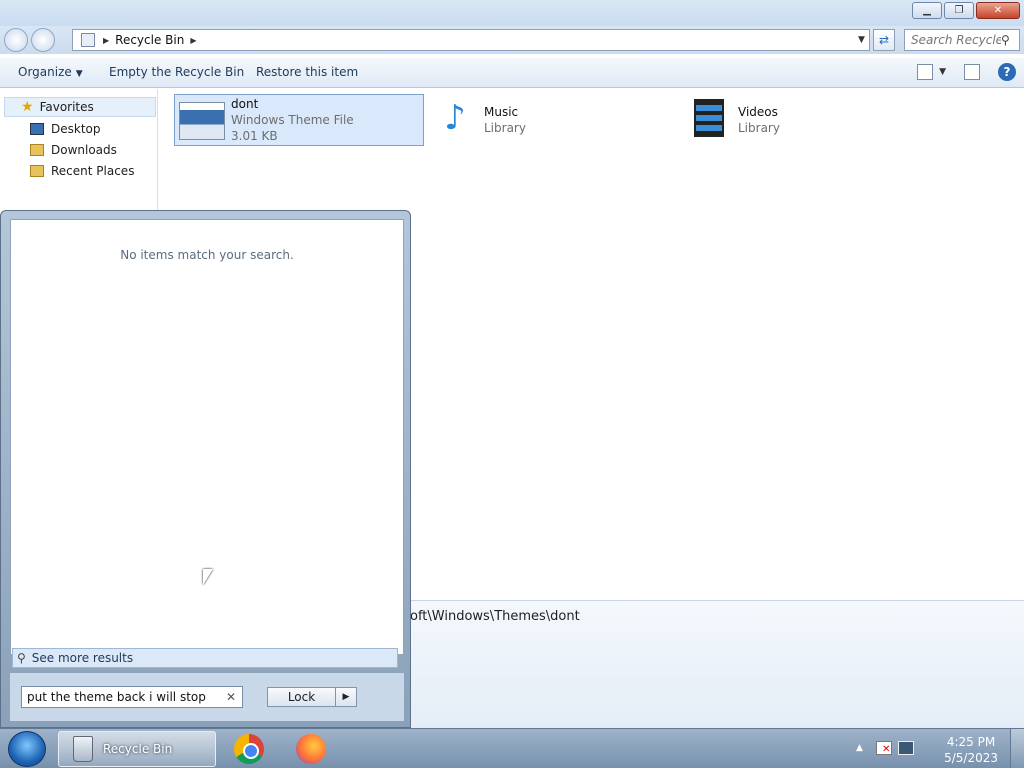 This screenshot has width=1024, height=768. I want to click on change-view-button: ▼, so click(931, 72).